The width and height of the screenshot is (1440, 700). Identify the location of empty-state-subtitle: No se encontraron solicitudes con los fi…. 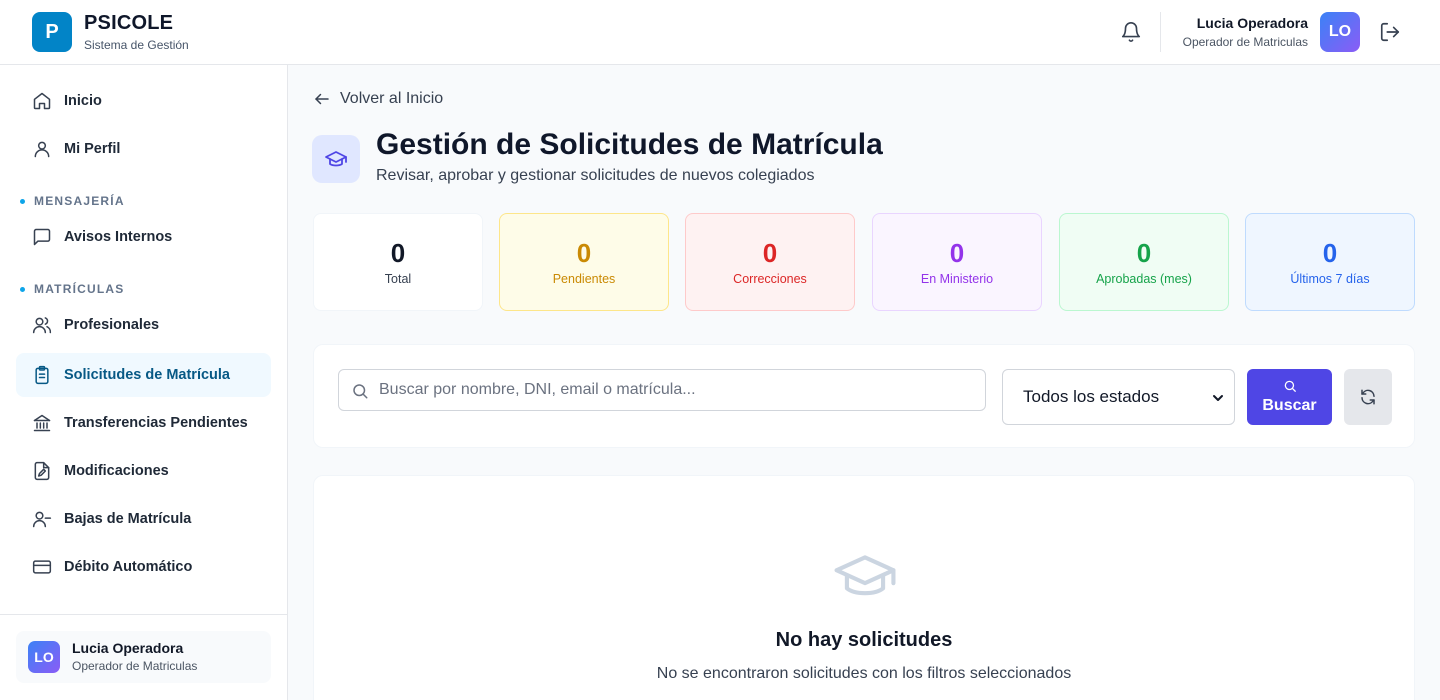
(864, 673).